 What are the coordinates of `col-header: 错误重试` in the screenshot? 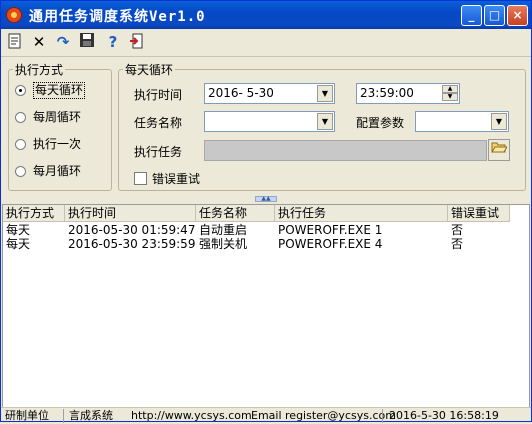 It's located at (479, 213).